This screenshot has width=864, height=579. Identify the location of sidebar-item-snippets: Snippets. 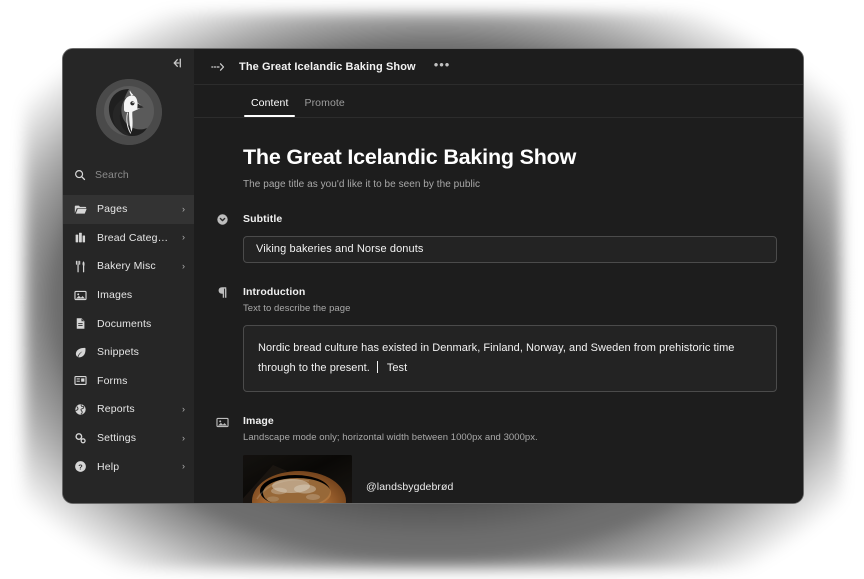
(128, 352).